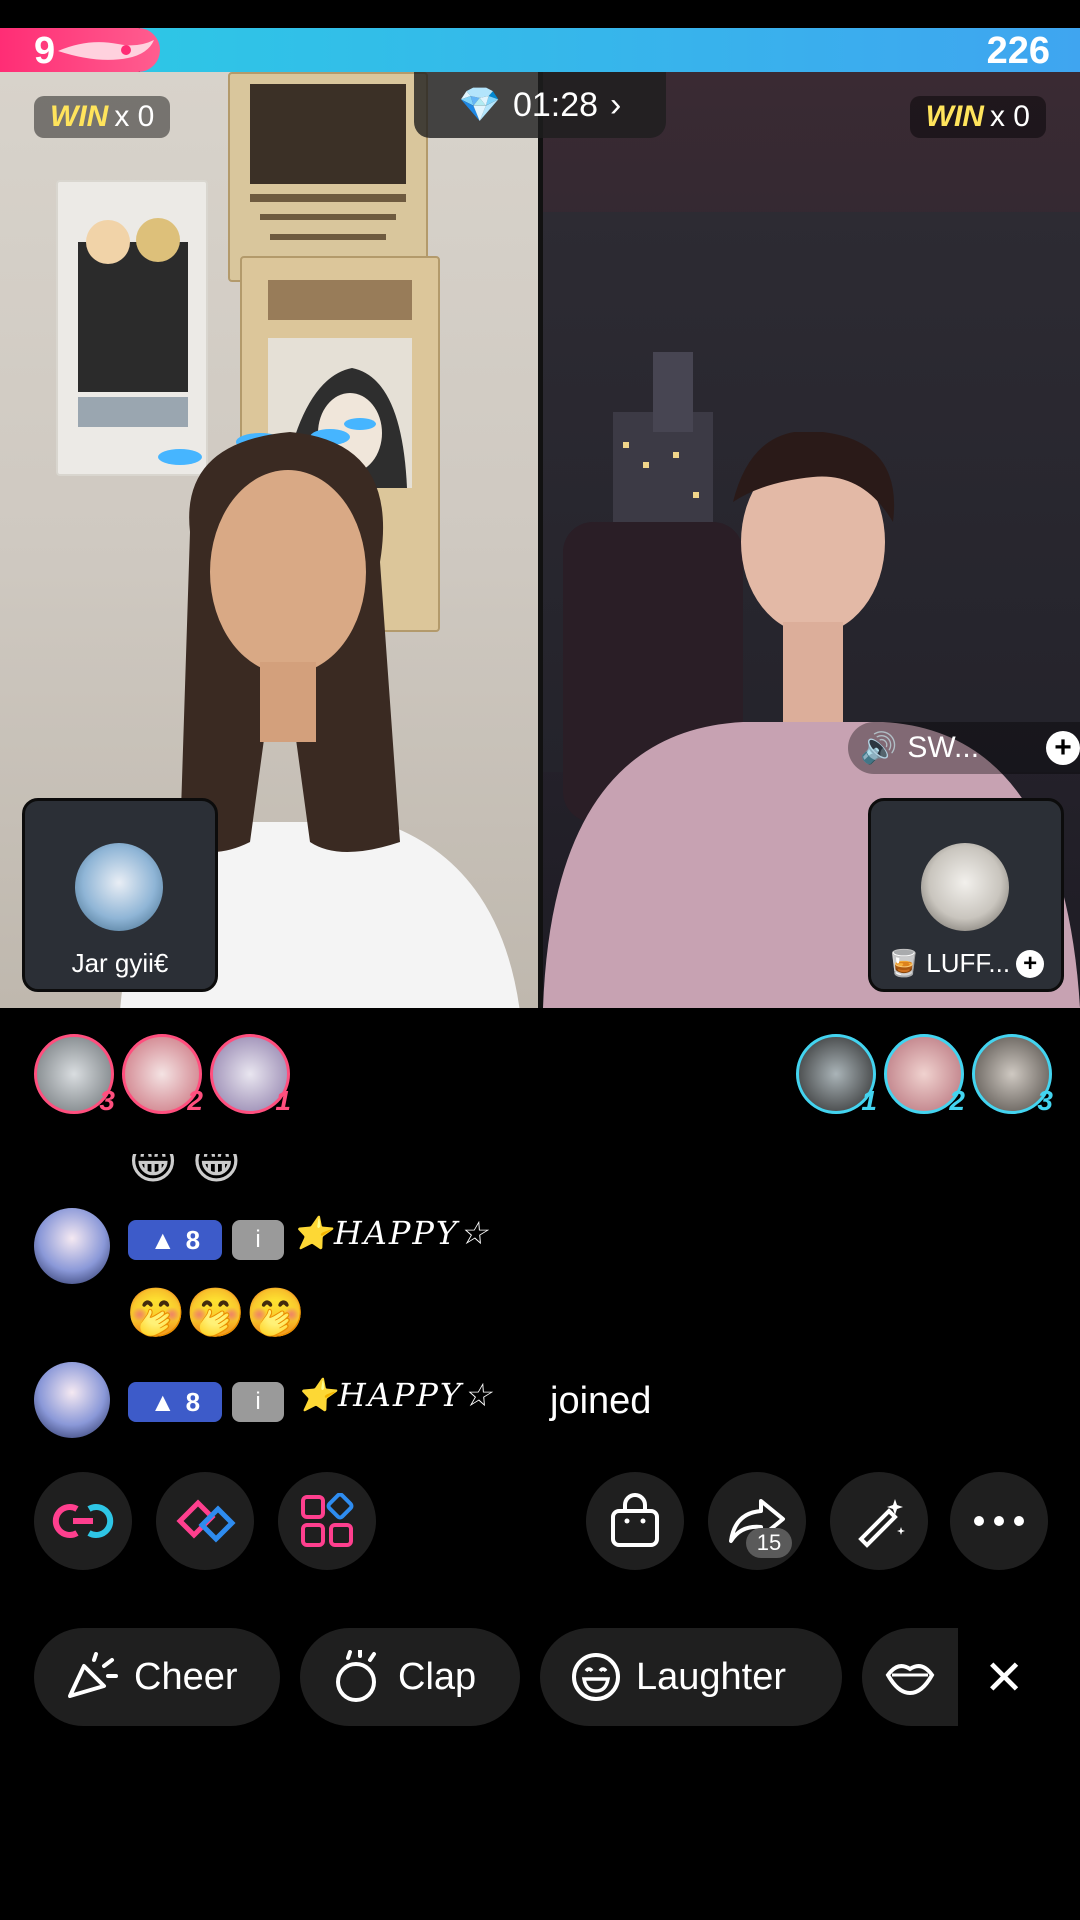 Image resolution: width=1080 pixels, height=1920 pixels. I want to click on right-supporter-1: 1, so click(836, 1075).